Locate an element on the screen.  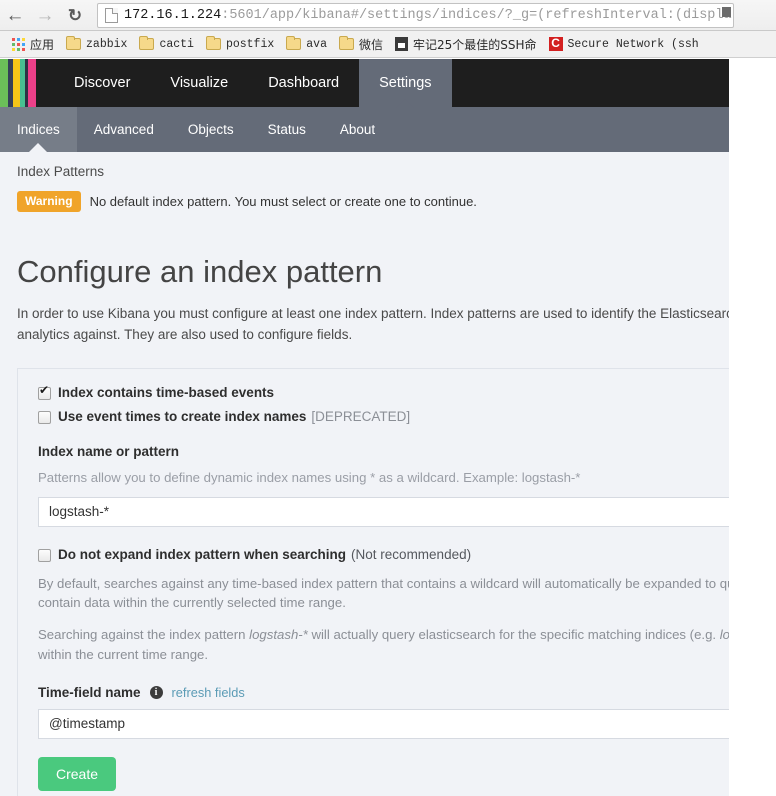
subnav-label: Objects is located at coordinates (210, 129).